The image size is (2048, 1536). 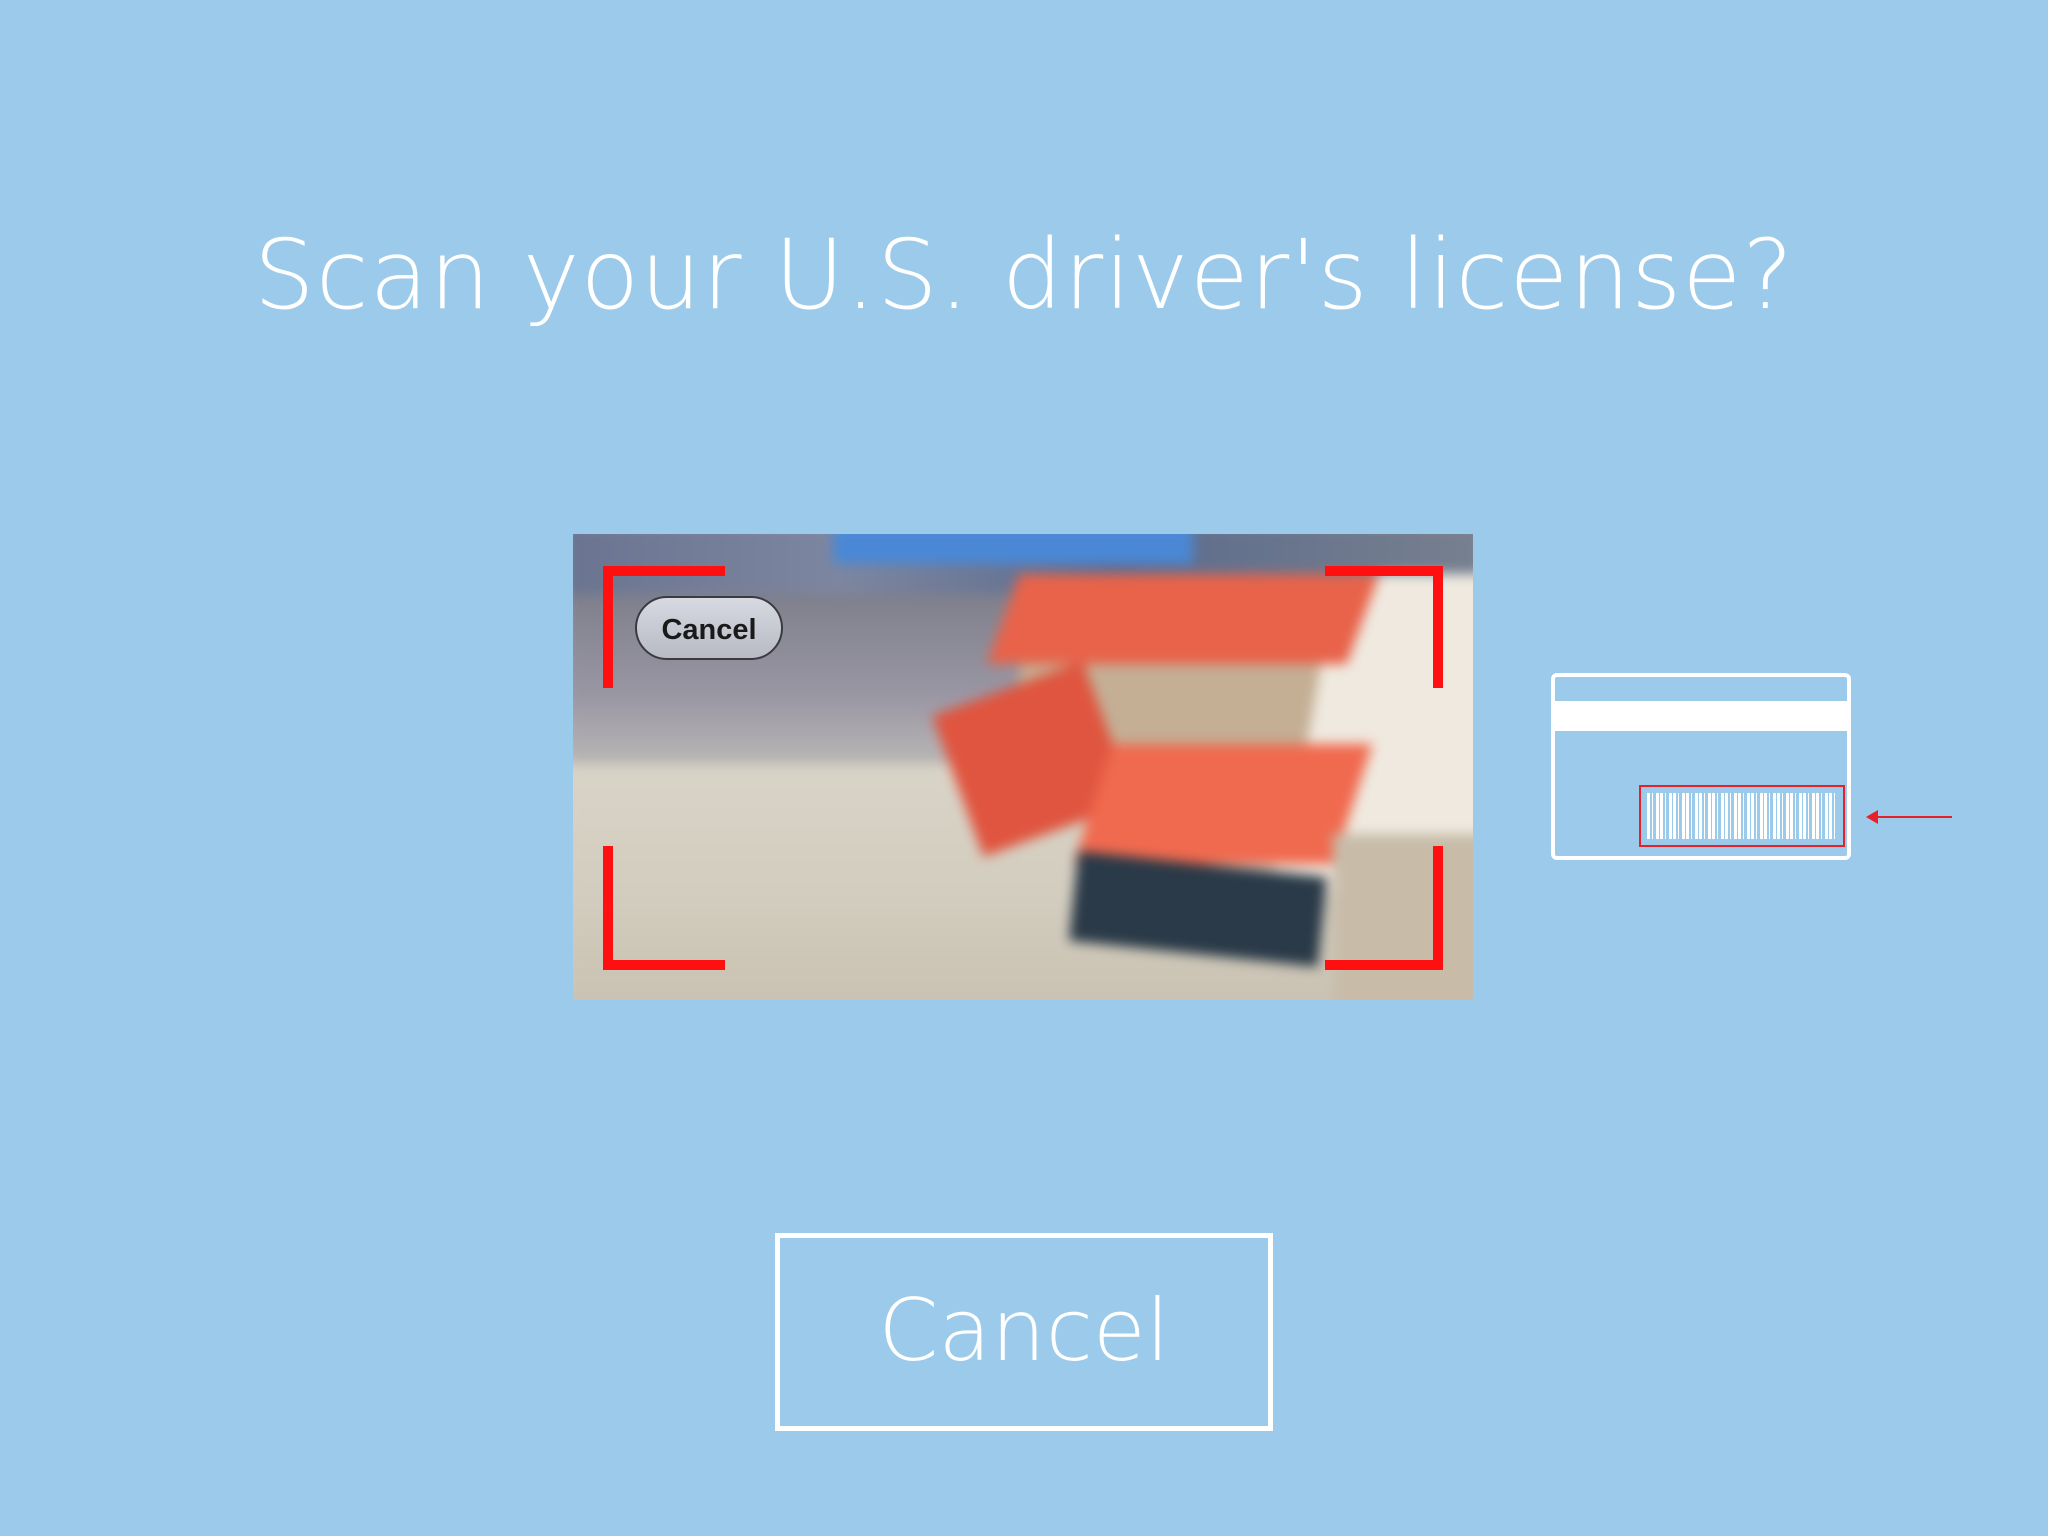 I want to click on barcode-icon, so click(x=1742, y=816).